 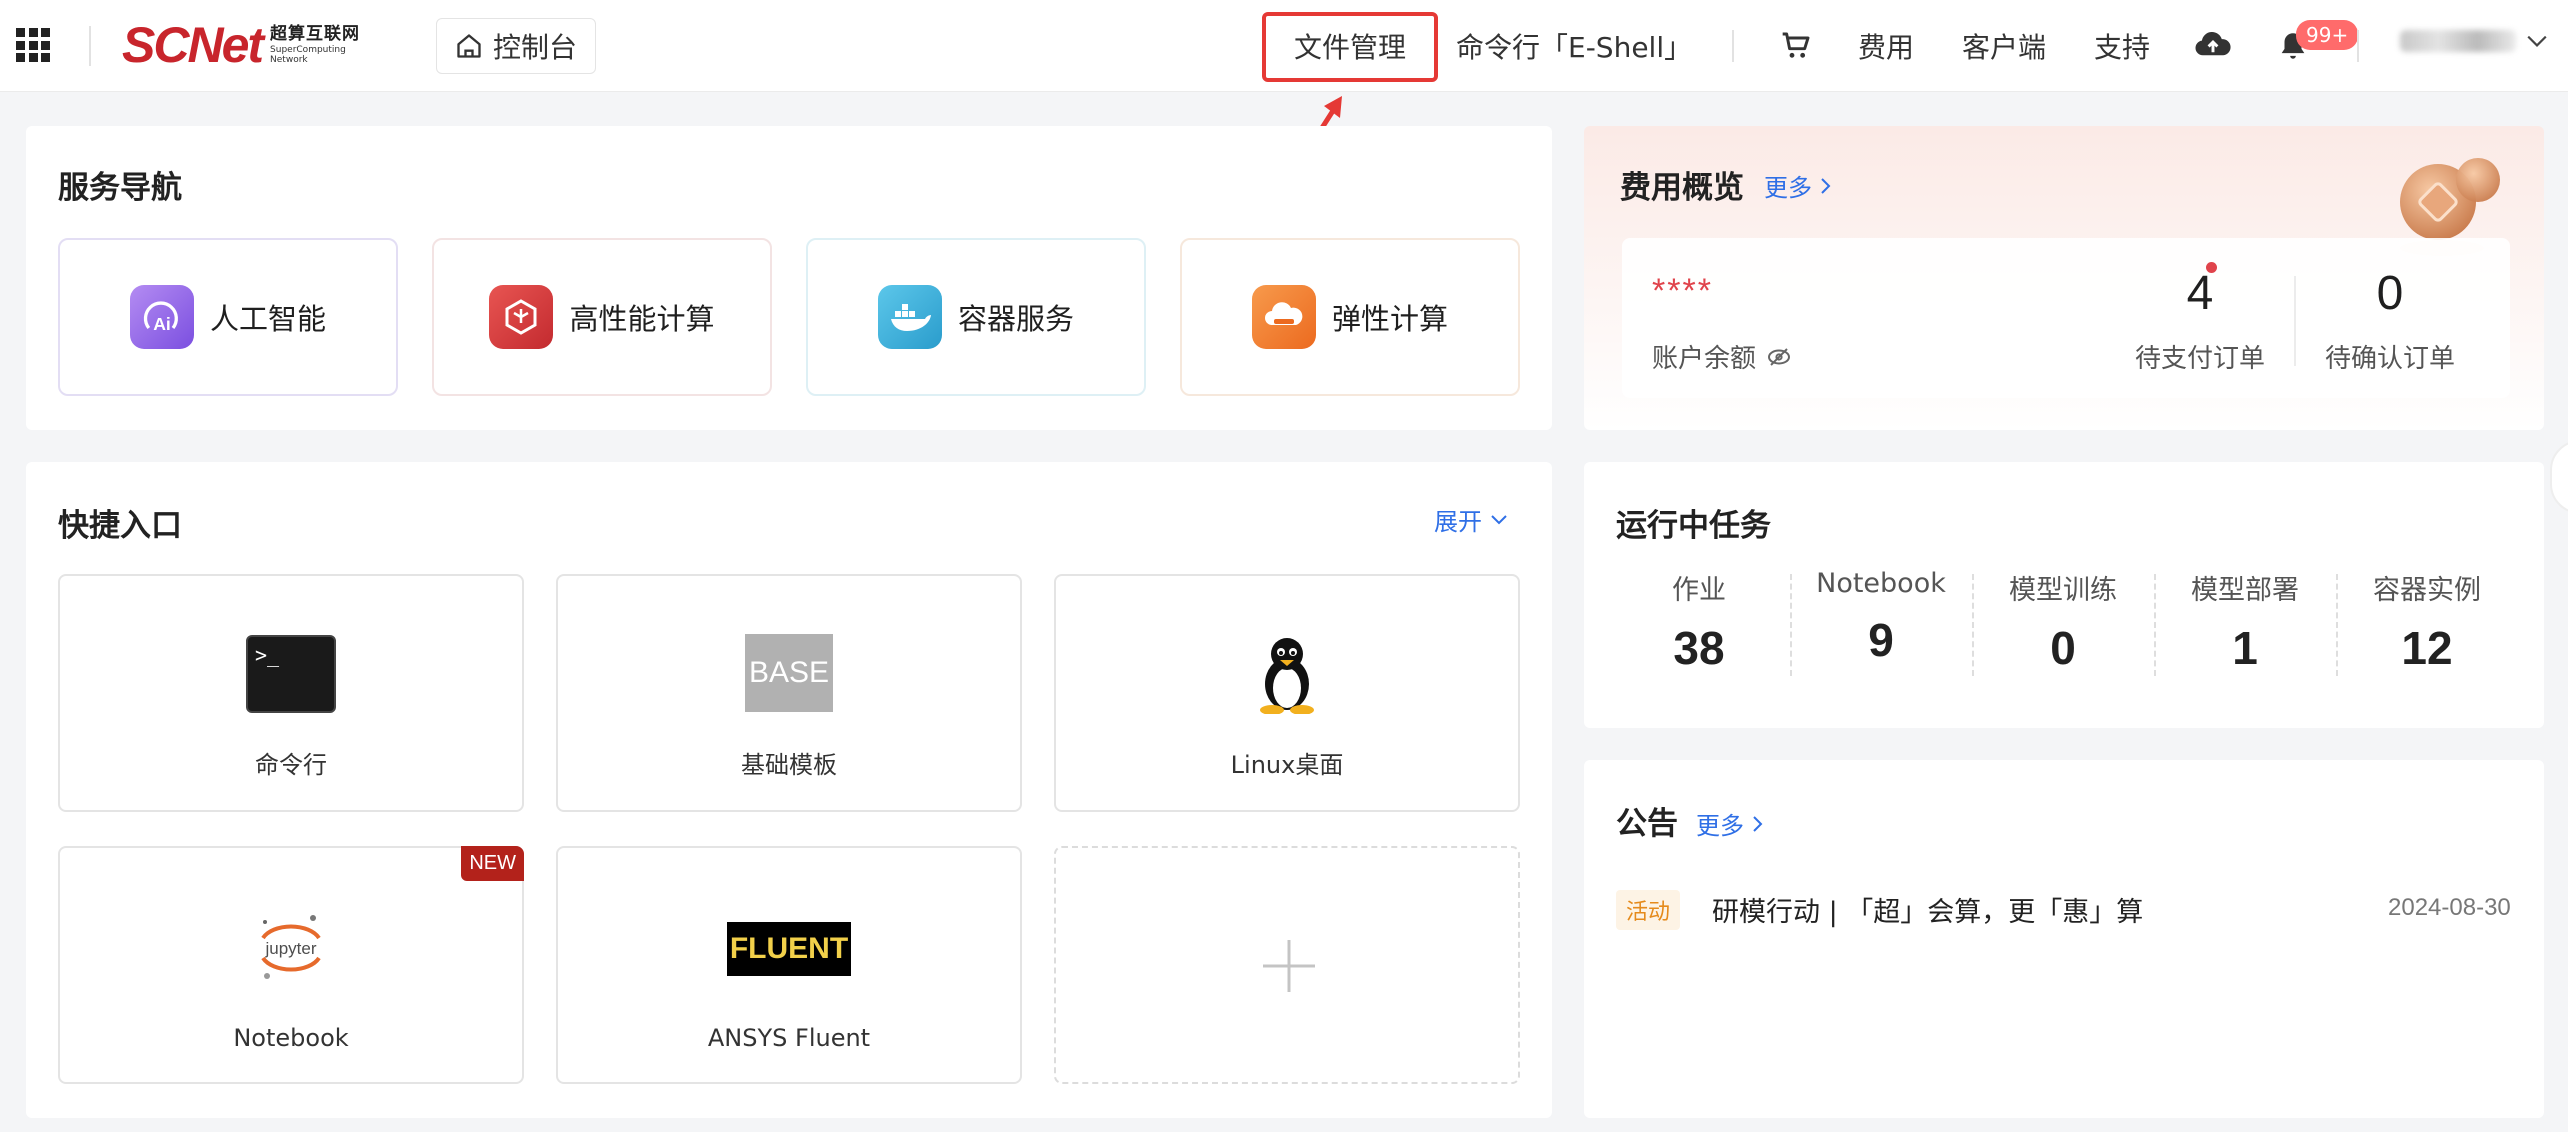 I want to click on avatar, so click(x=2458, y=41).